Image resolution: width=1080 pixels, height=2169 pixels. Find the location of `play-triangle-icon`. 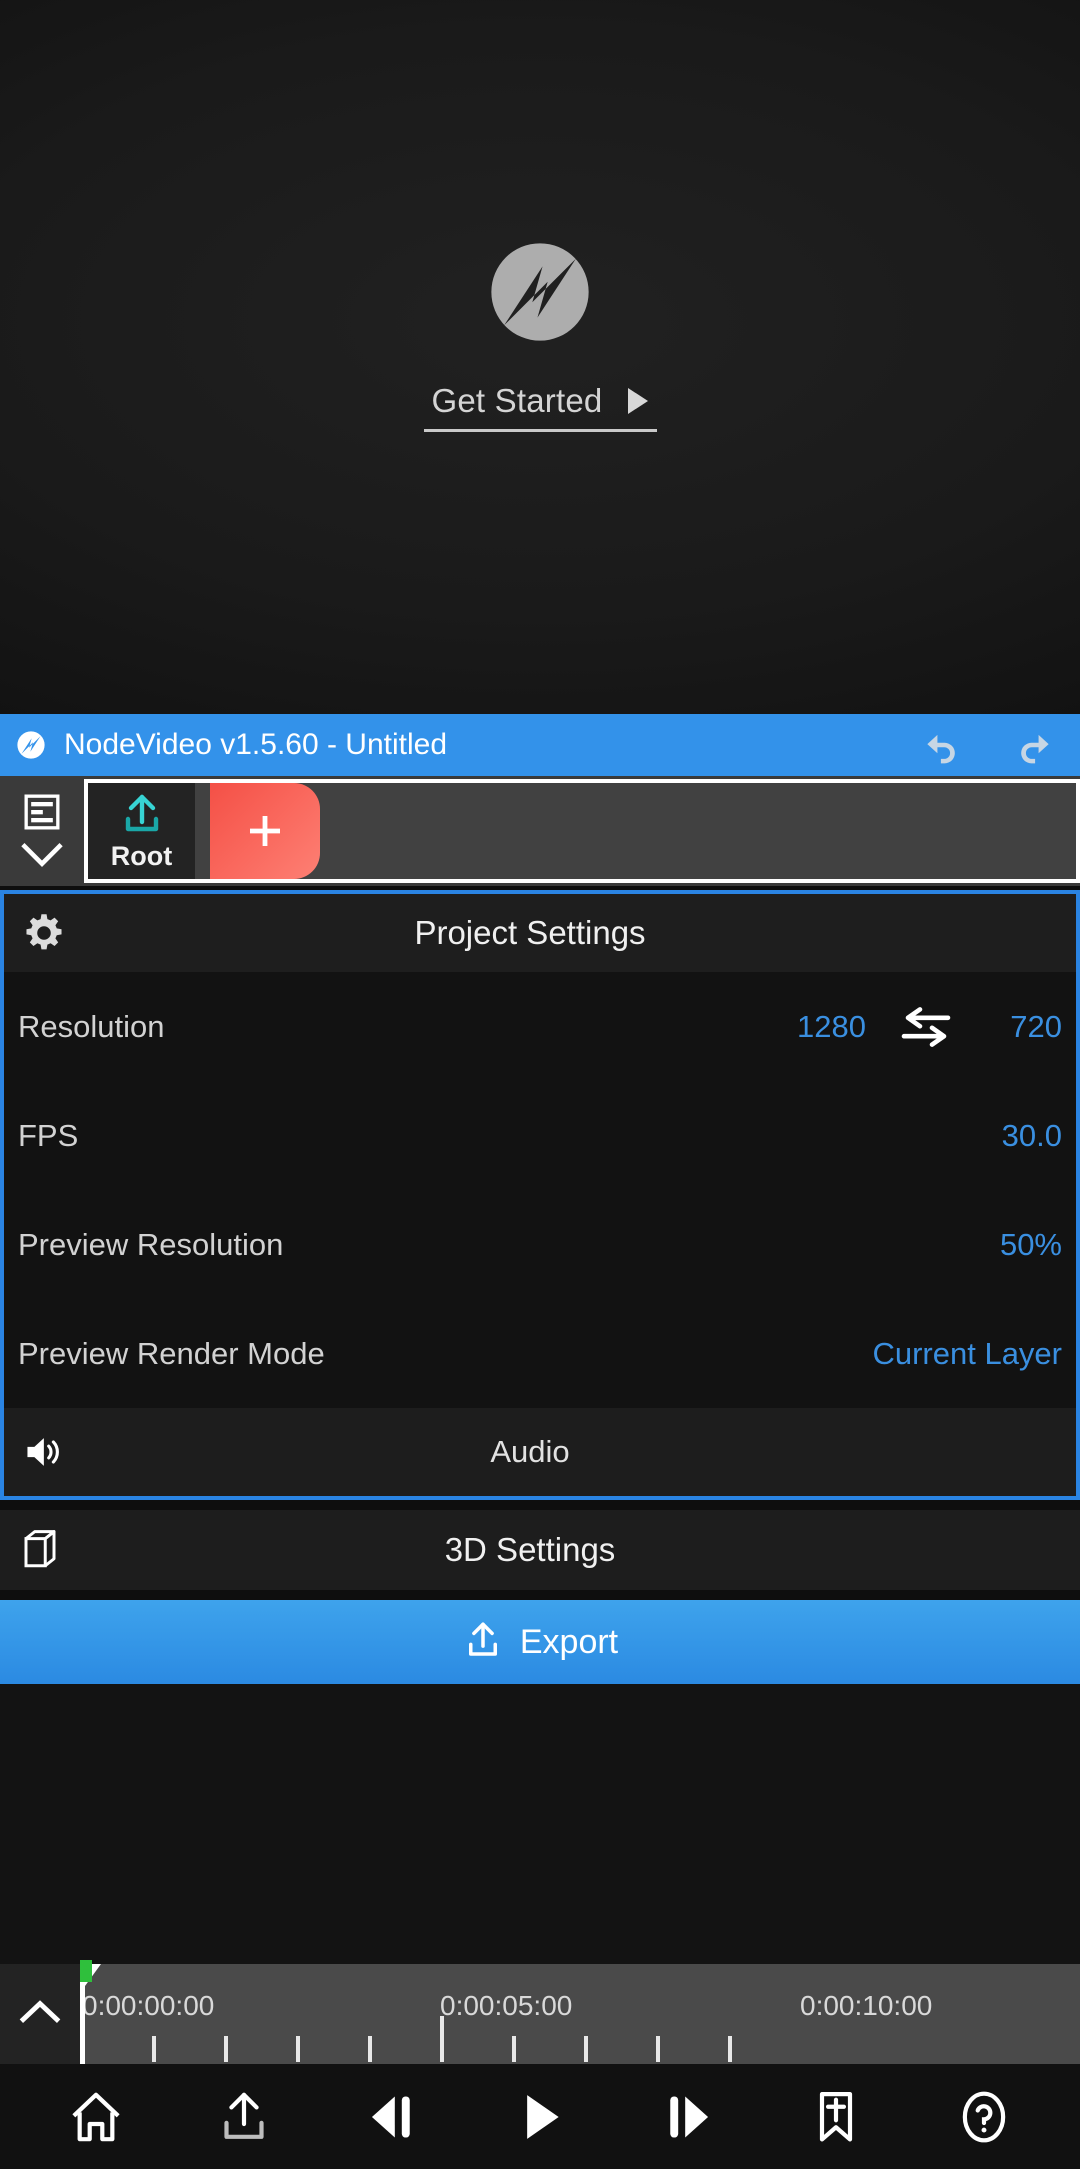

play-triangle-icon is located at coordinates (638, 400).